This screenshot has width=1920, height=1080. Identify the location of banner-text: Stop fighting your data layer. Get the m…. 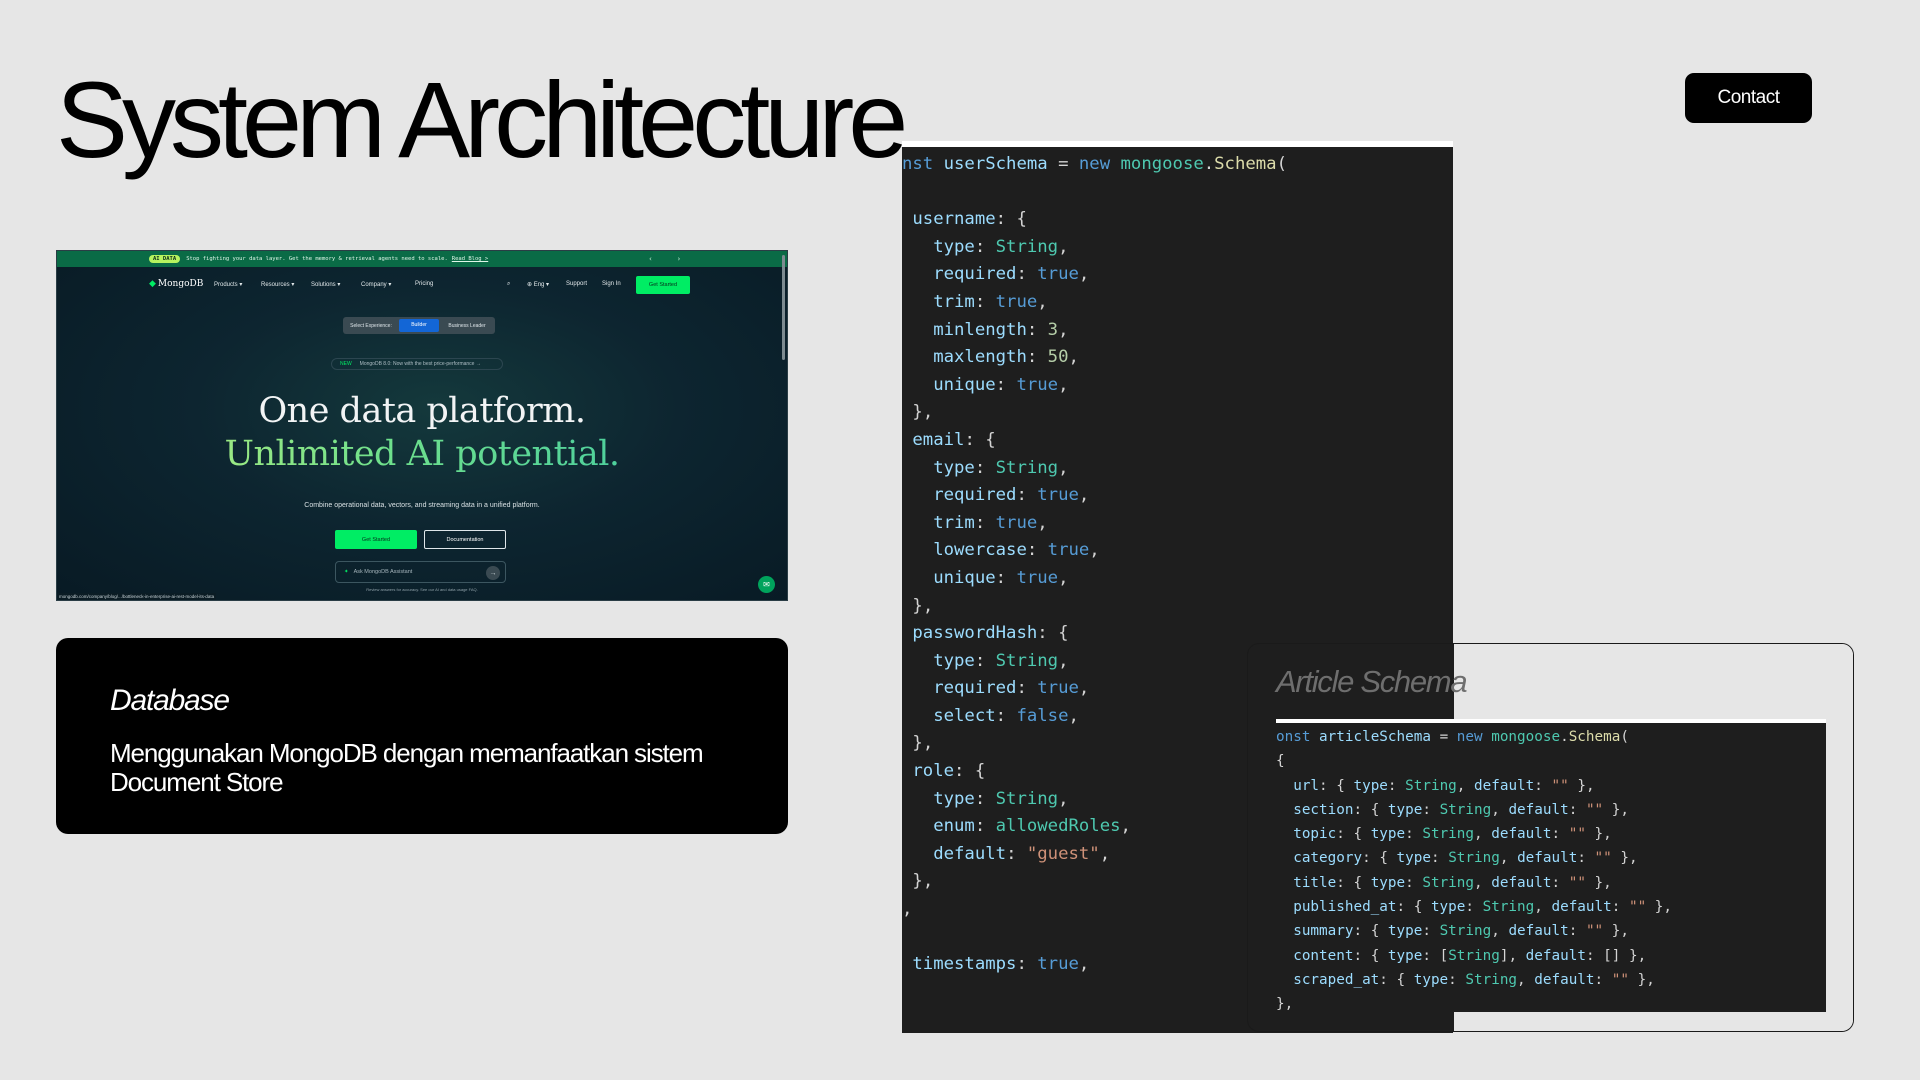
(317, 259).